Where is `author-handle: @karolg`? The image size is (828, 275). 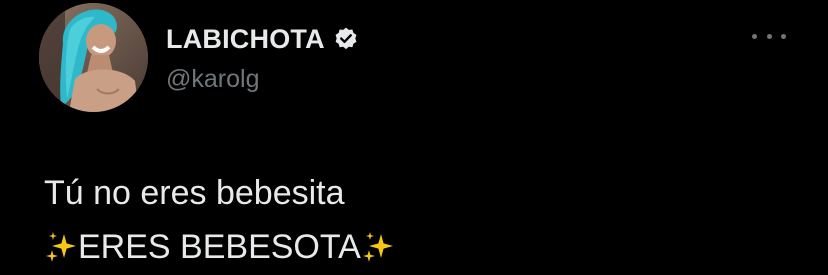 author-handle: @karolg is located at coordinates (262, 79).